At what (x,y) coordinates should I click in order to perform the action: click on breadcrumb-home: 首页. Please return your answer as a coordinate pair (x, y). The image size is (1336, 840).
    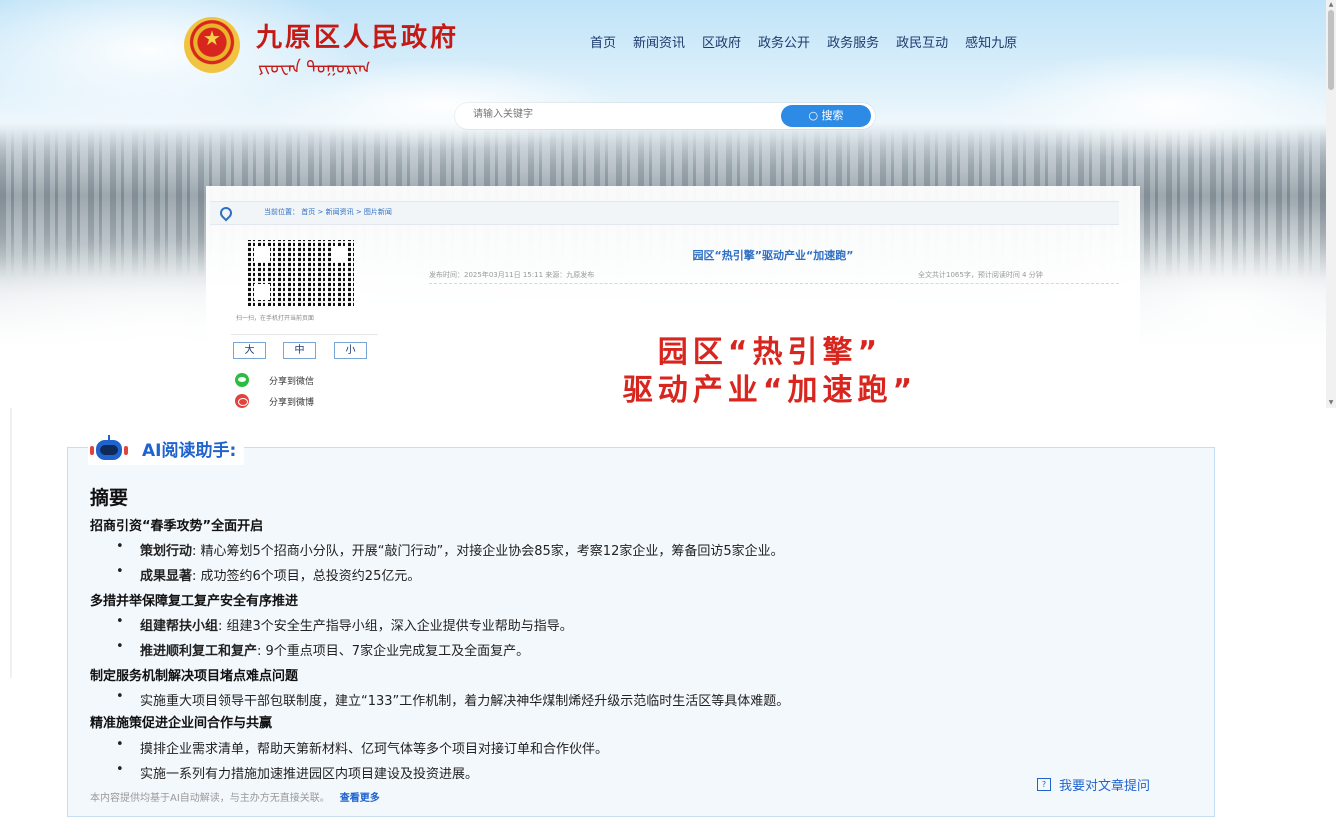
    Looking at the image, I should click on (308, 212).